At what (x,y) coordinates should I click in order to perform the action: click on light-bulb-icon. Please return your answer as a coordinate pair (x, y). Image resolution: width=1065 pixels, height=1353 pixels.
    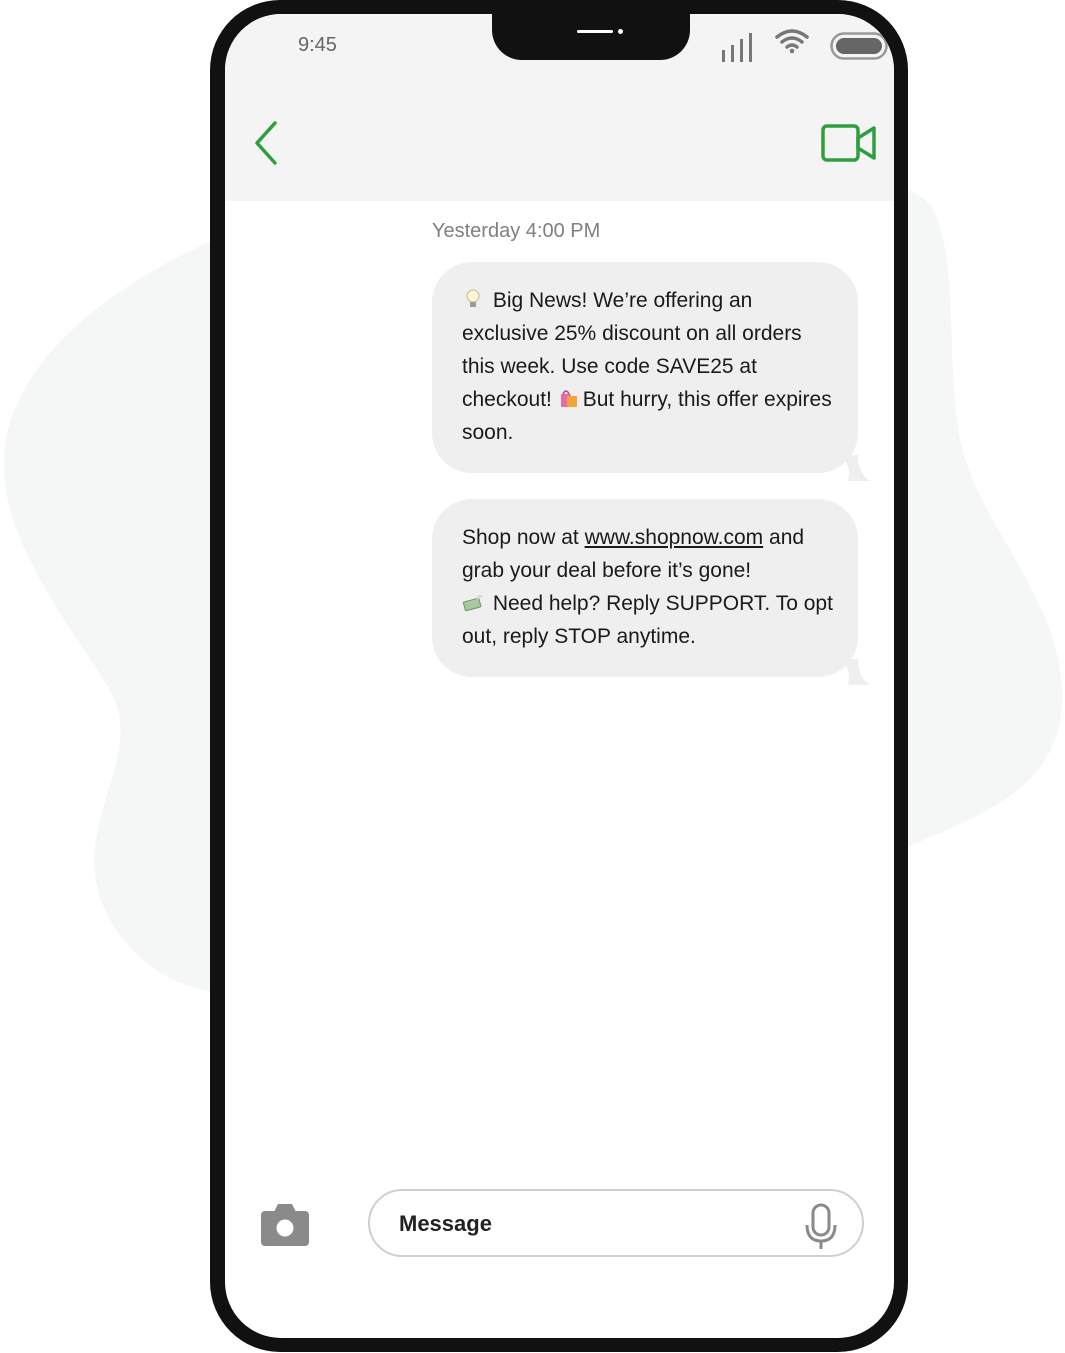
    Looking at the image, I should click on (473, 298).